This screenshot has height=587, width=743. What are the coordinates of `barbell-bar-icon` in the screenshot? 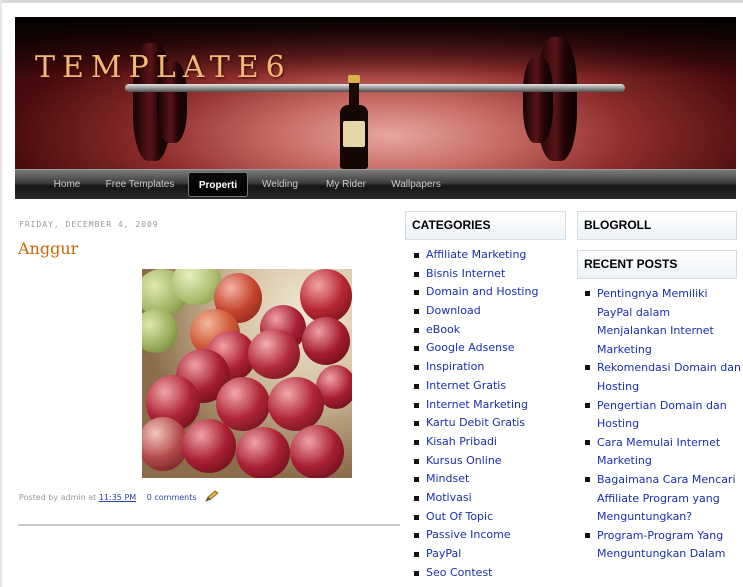 It's located at (375, 88).